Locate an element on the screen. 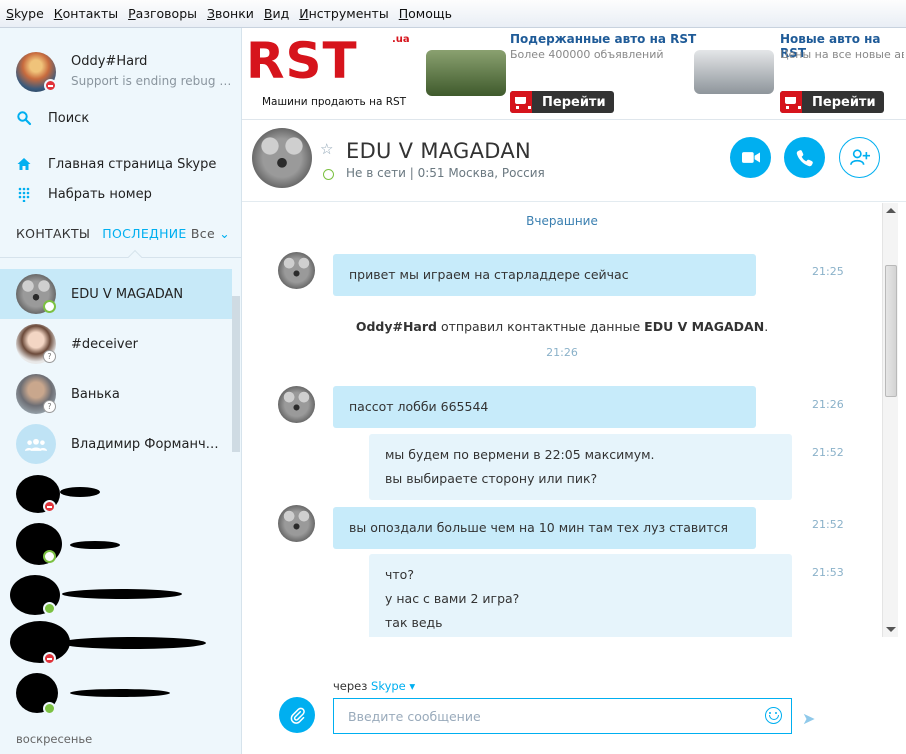 The width and height of the screenshot is (906, 754). video-call-button is located at coordinates (750, 157).